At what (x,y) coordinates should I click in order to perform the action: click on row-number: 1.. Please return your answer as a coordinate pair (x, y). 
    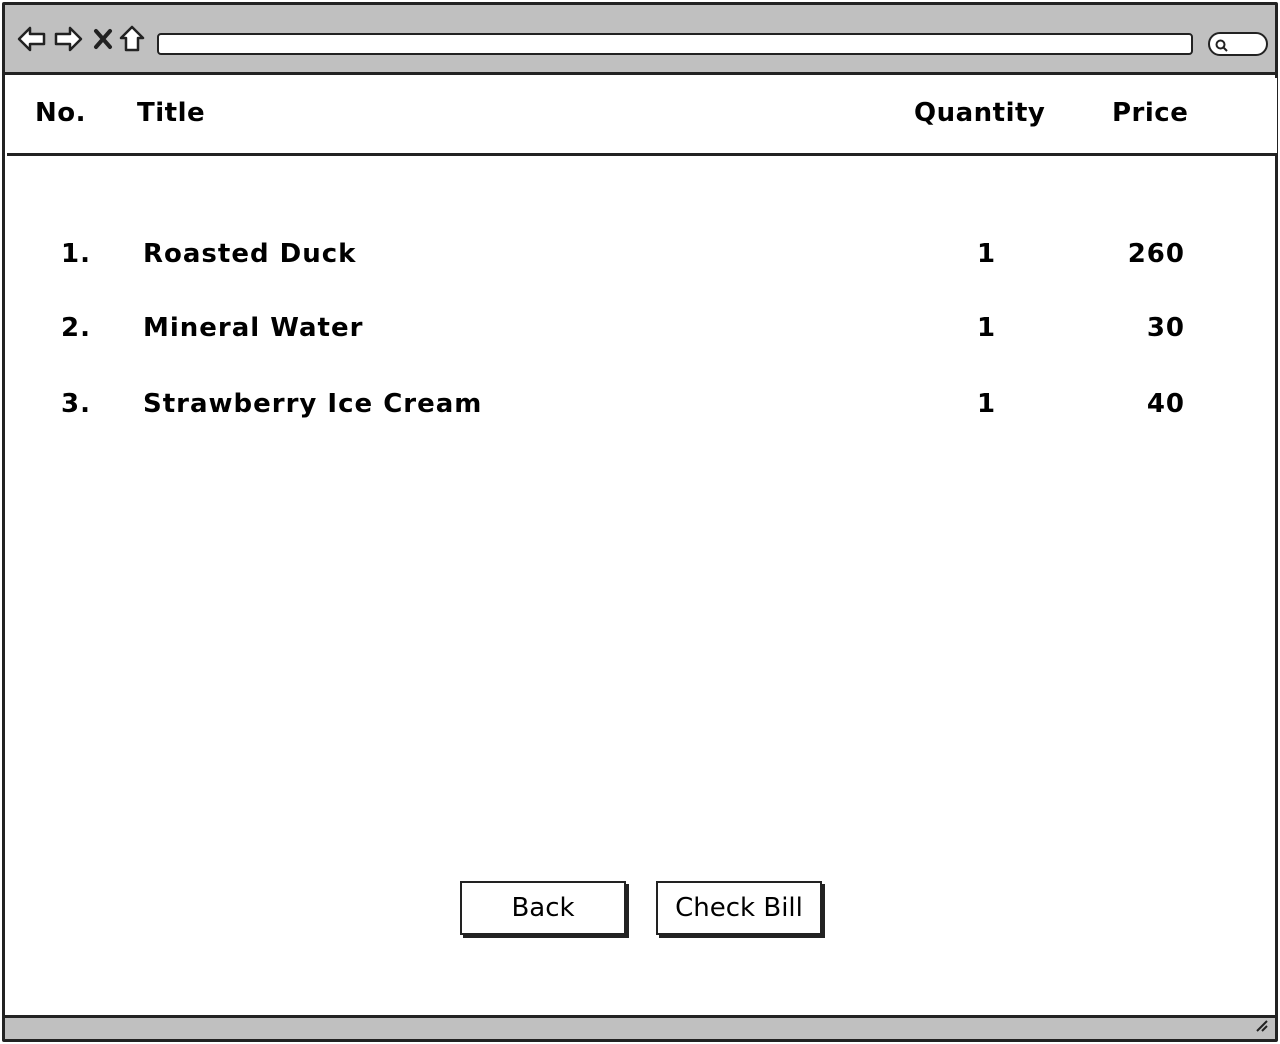
    Looking at the image, I should click on (76, 254).